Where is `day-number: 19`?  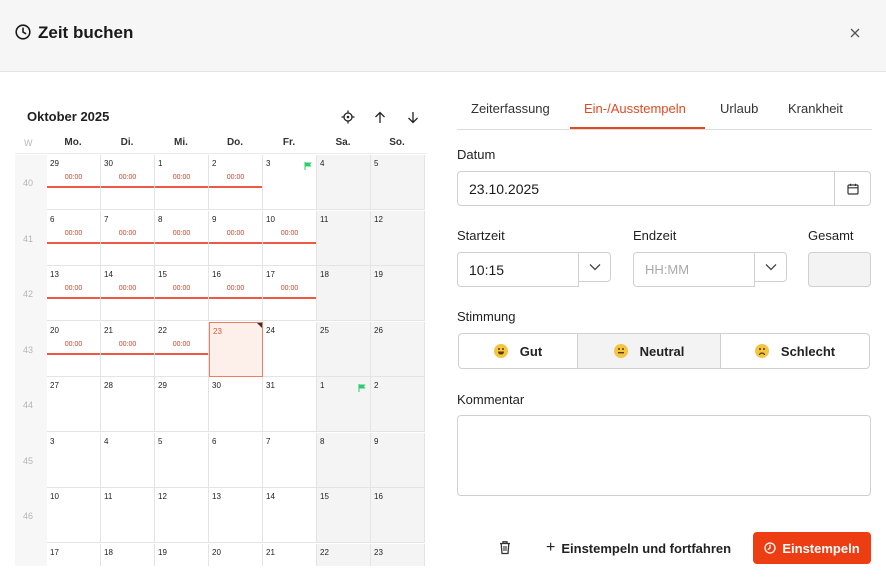
day-number: 19 is located at coordinates (162, 552).